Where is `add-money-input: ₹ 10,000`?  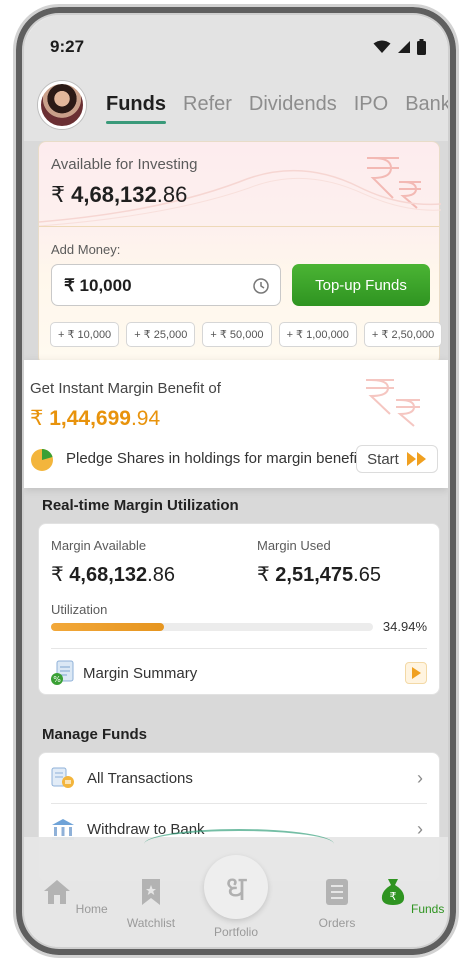
add-money-input: ₹ 10,000 is located at coordinates (166, 285).